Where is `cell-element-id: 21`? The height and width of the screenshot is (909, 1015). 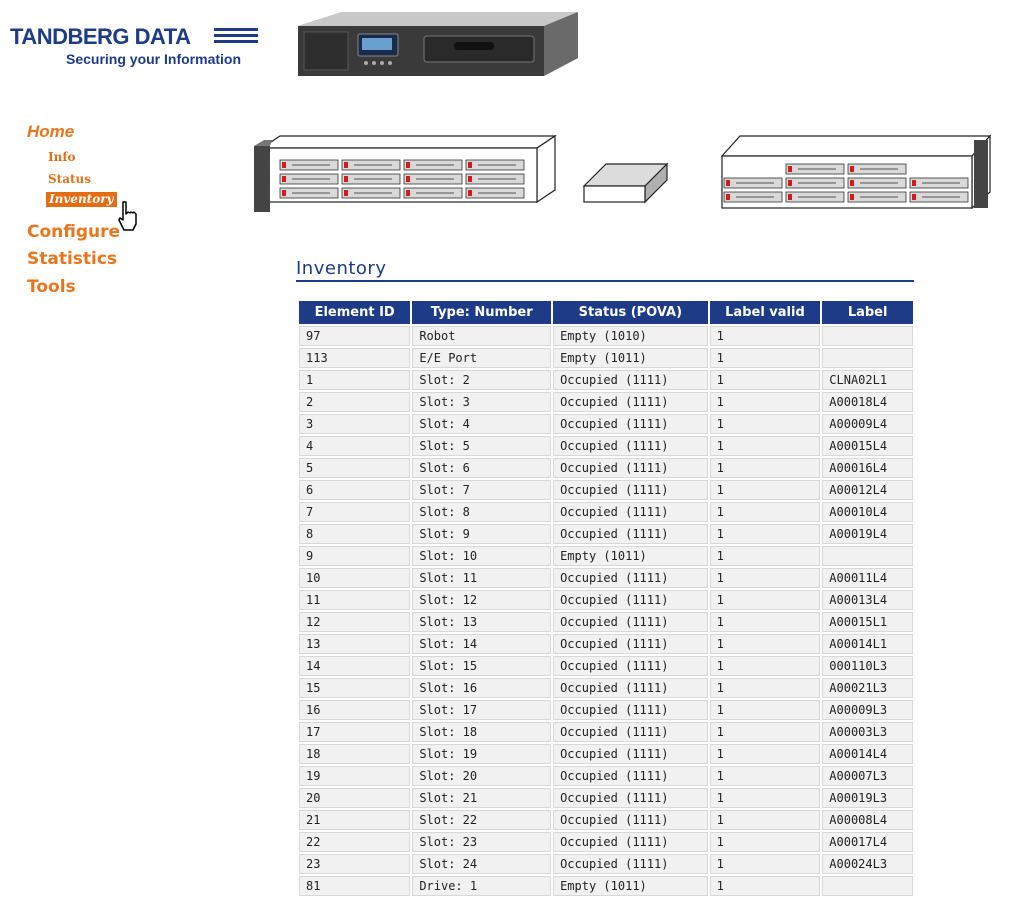 cell-element-id: 21 is located at coordinates (355, 820).